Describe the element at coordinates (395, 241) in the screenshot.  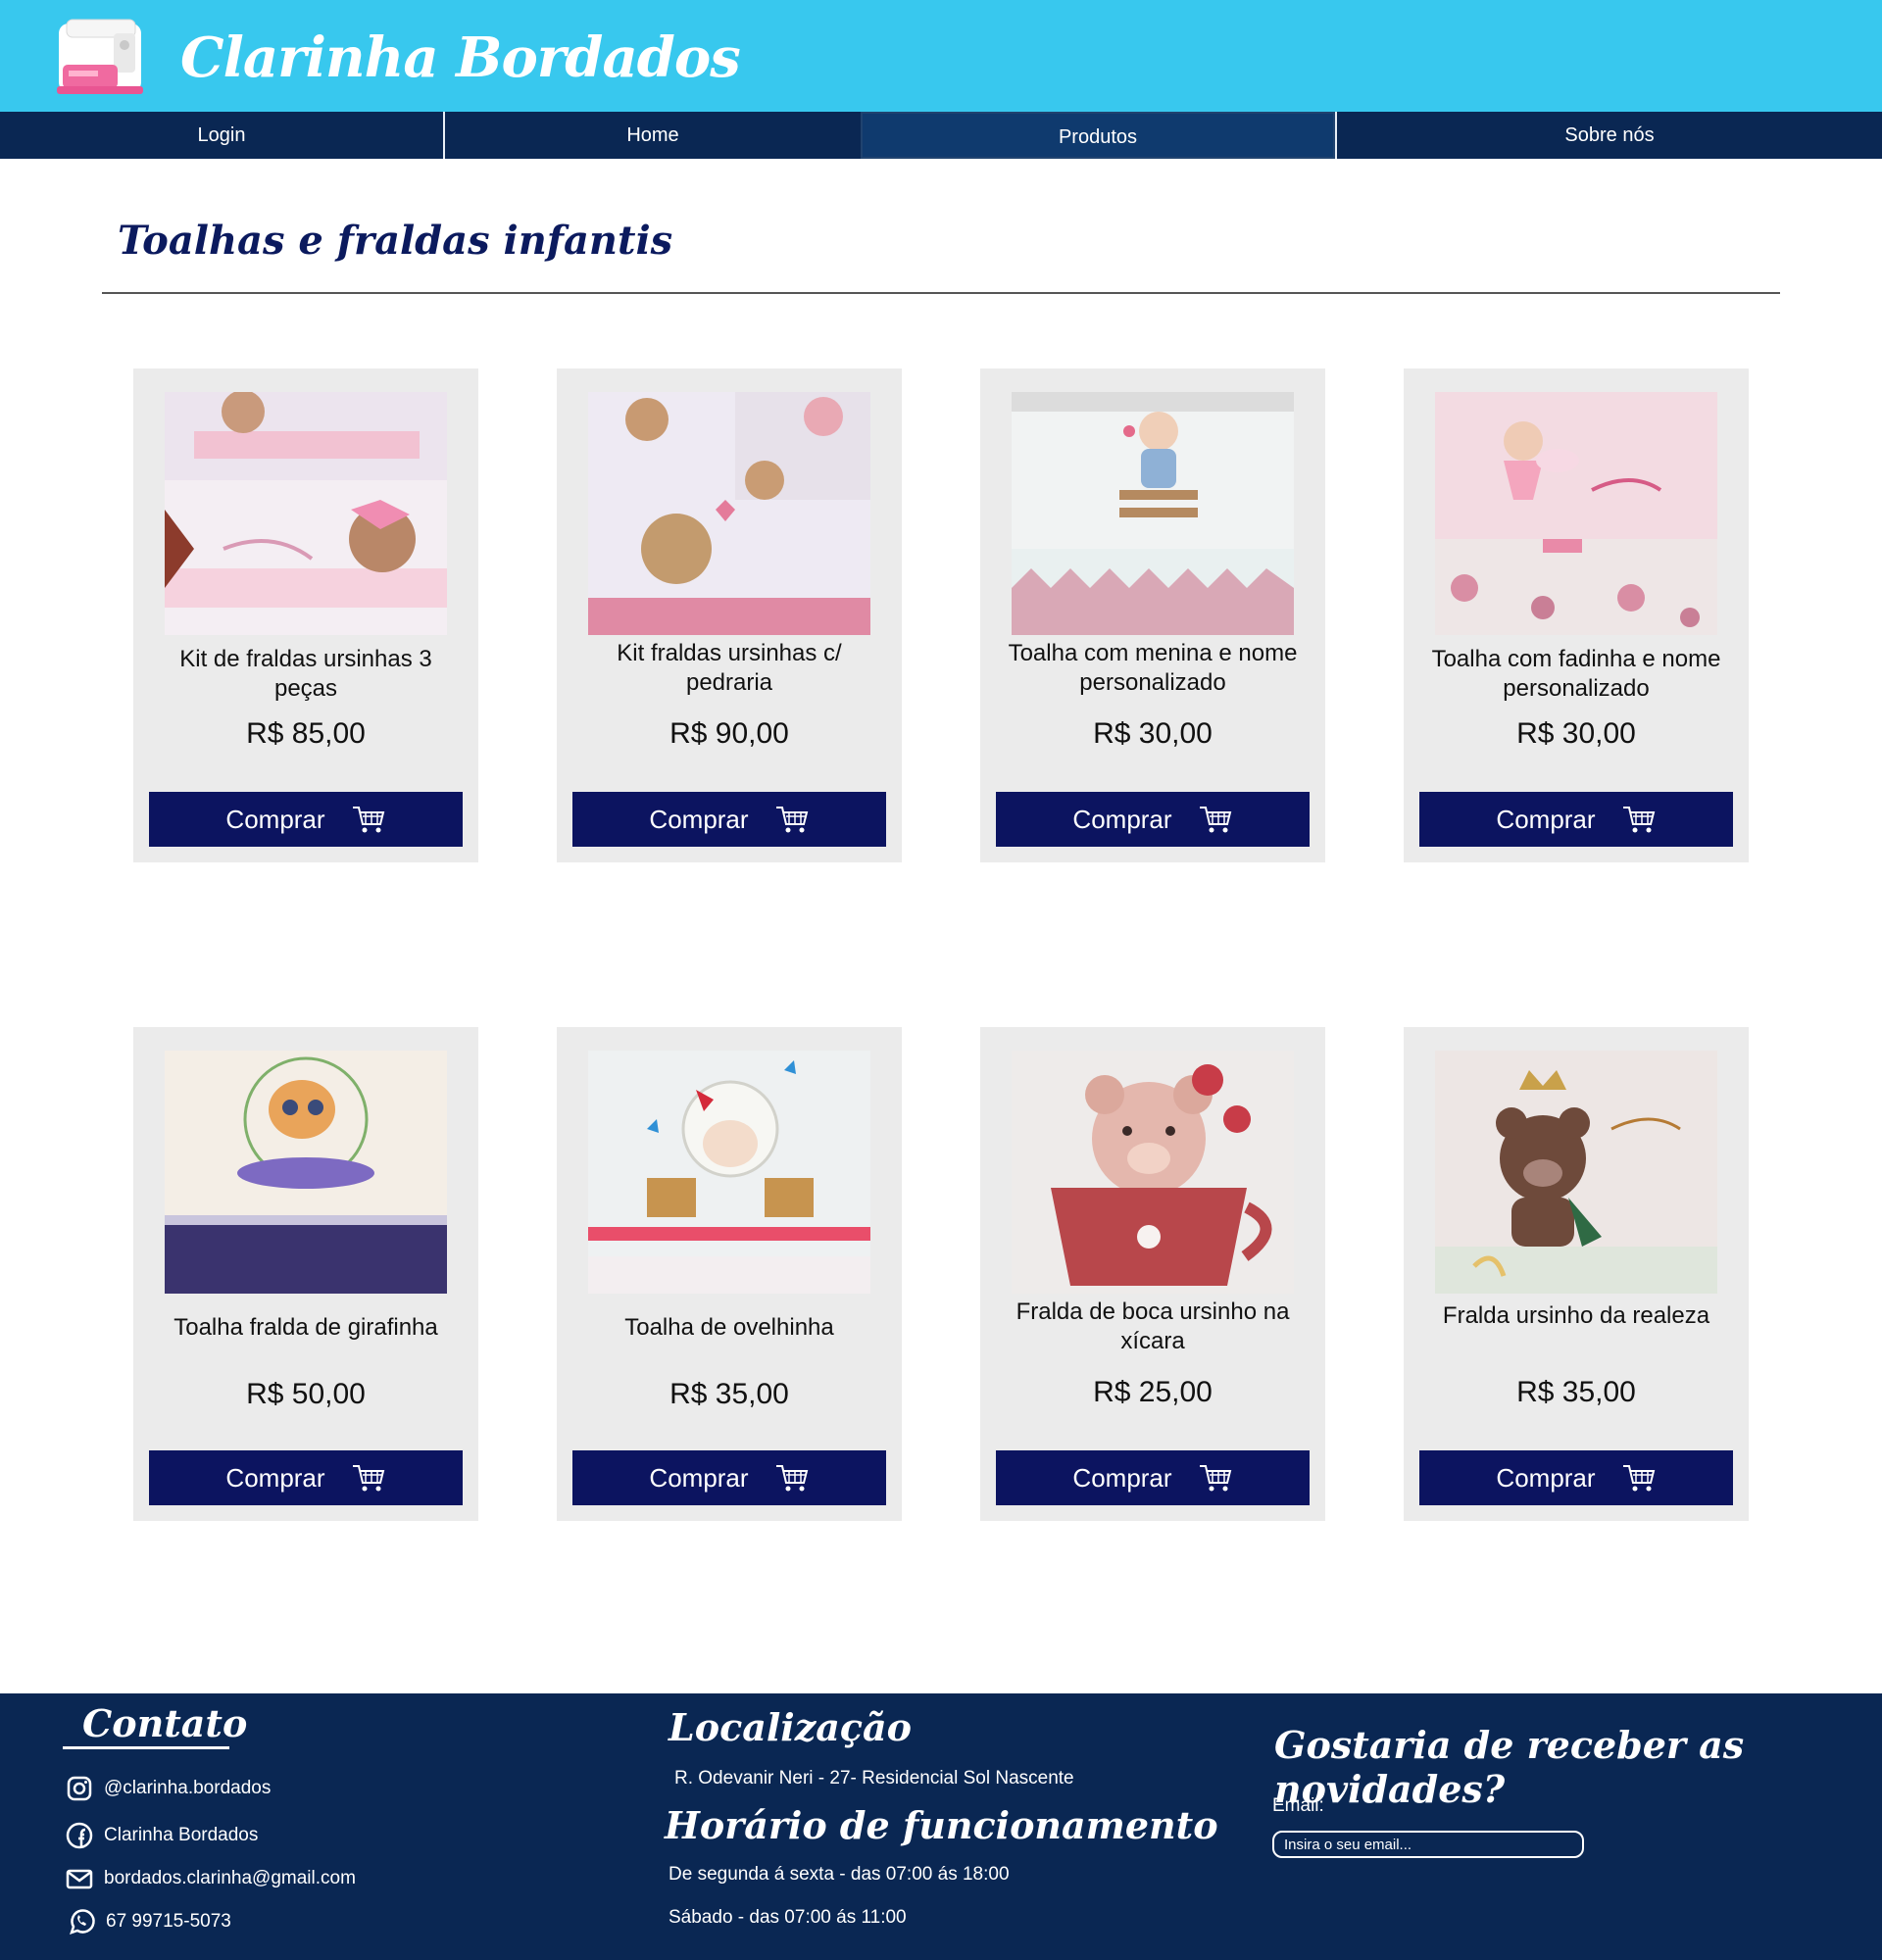
I see `page-title: Toalhas e fraldas infantis` at that location.